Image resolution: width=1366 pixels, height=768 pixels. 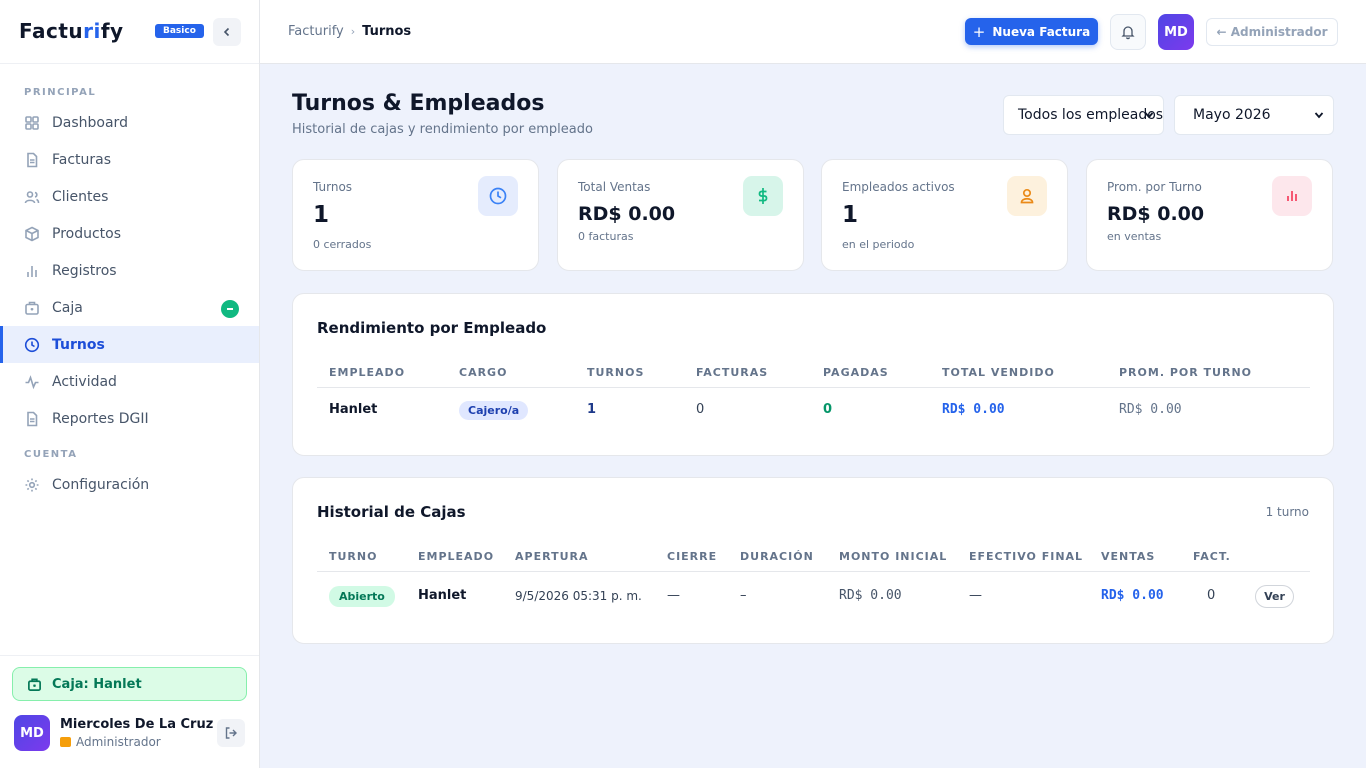 I want to click on column-header: APERTURA, so click(x=552, y=556).